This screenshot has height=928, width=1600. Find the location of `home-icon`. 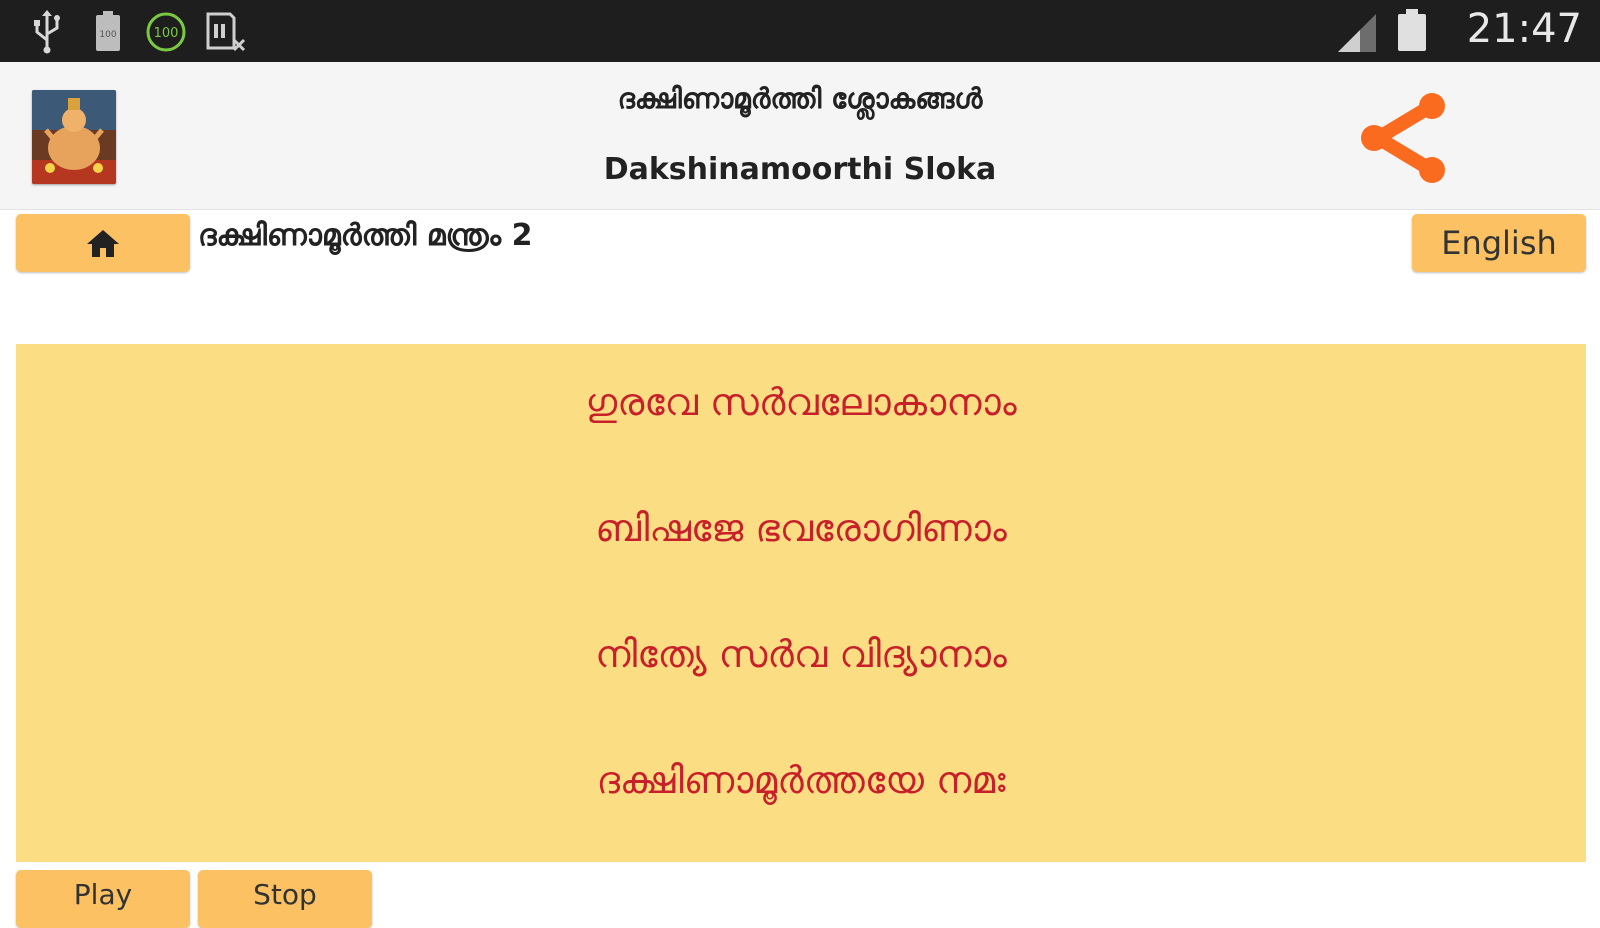

home-icon is located at coordinates (103, 243).